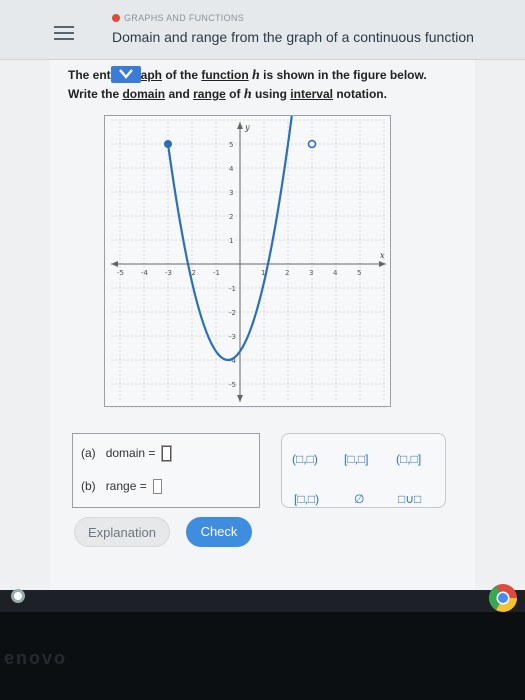  I want to click on chevron-down-icon, so click(125, 74).